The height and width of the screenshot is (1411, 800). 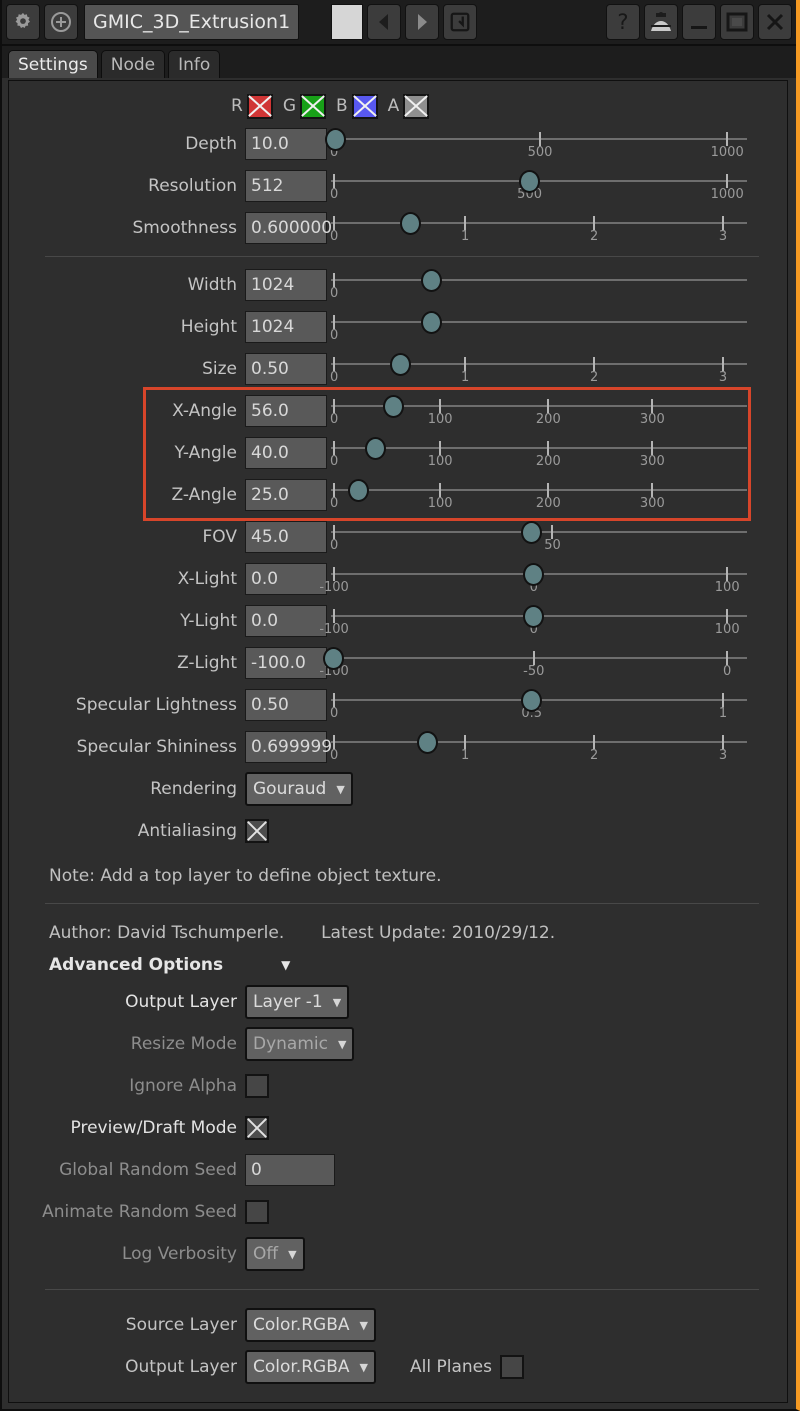 I want to click on color-swatch-button, so click(x=347, y=22).